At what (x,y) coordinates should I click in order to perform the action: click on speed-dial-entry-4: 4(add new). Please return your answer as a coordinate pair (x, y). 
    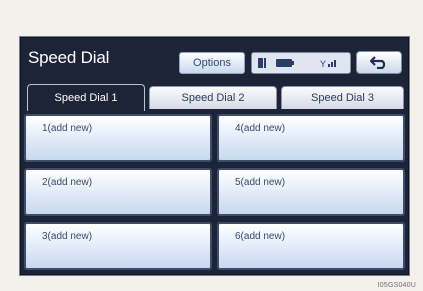
    Looking at the image, I should click on (311, 138).